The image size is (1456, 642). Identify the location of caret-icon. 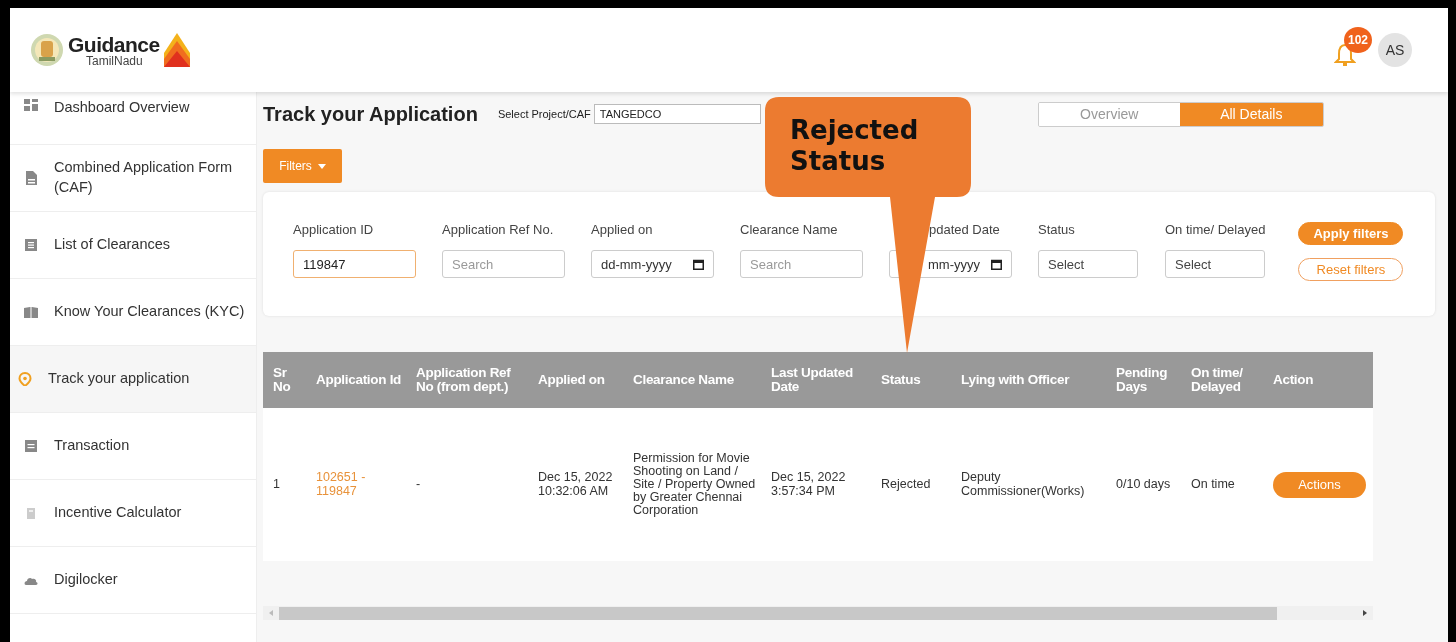
(321, 166).